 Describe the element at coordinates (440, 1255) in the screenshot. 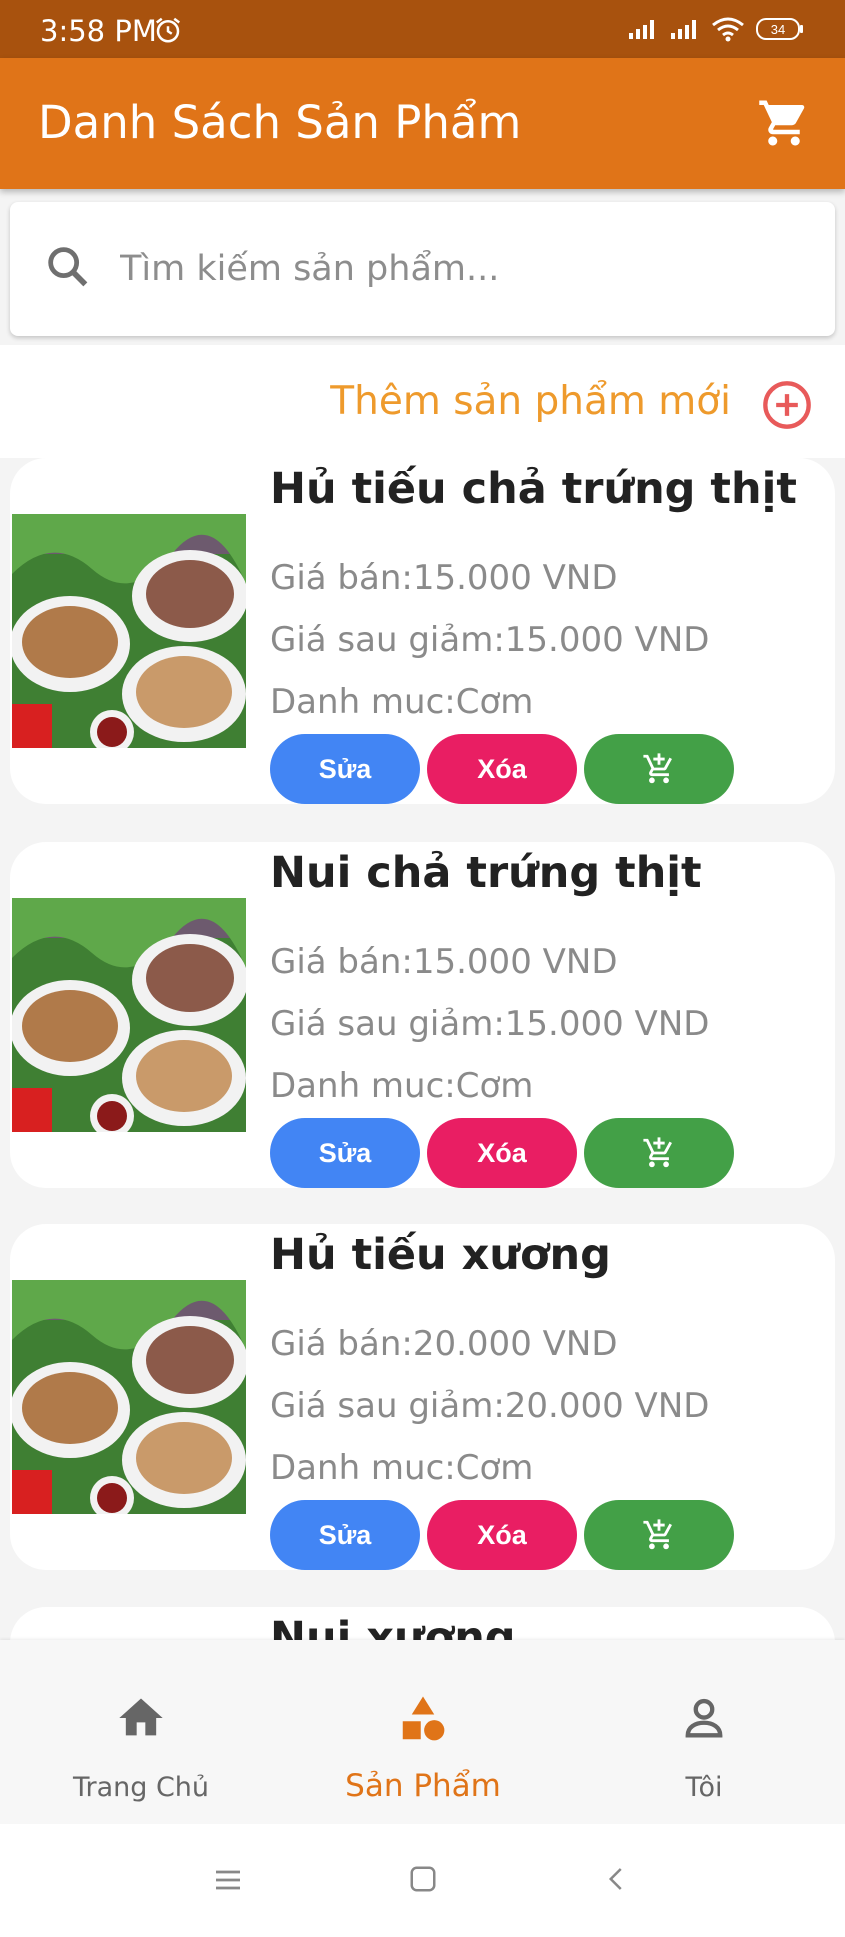

I see `product-name: Hủ tiếu xương` at that location.